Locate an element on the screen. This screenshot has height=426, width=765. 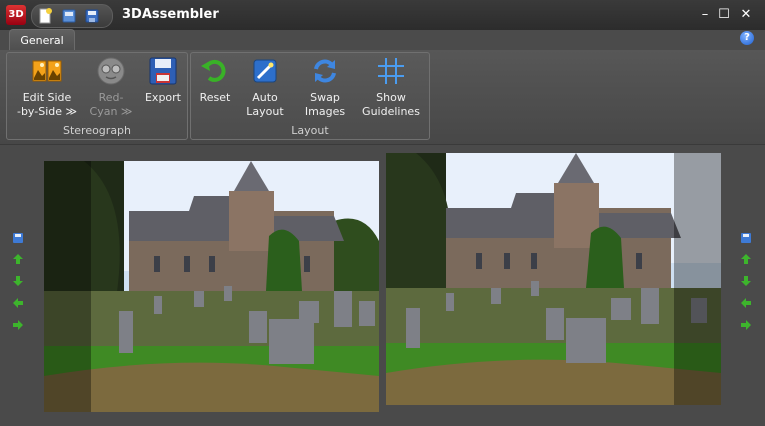
maximize-button: ☐ is located at coordinates (724, 15).